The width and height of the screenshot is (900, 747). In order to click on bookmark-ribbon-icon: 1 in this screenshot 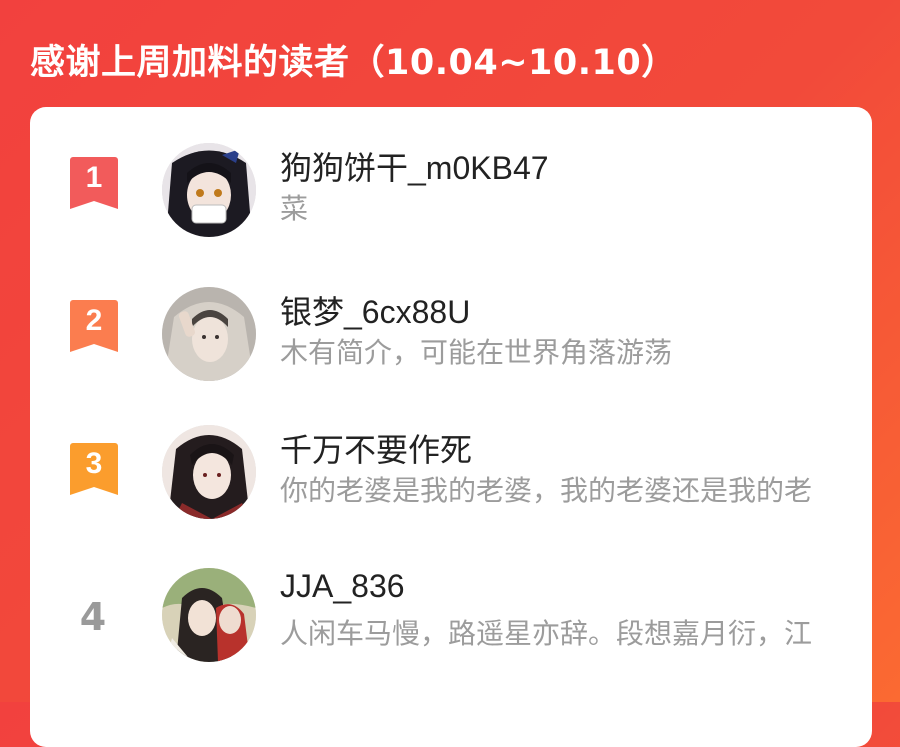, I will do `click(94, 183)`.